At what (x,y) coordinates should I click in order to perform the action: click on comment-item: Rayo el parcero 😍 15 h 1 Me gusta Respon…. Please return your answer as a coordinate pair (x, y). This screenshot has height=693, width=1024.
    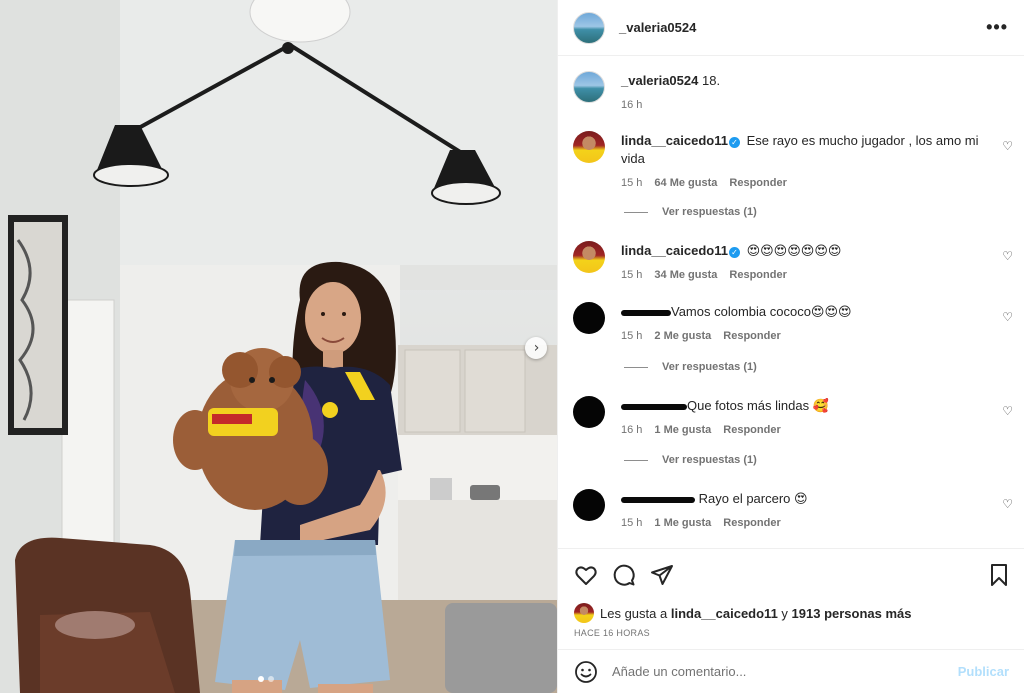
    Looking at the image, I should click on (793, 511).